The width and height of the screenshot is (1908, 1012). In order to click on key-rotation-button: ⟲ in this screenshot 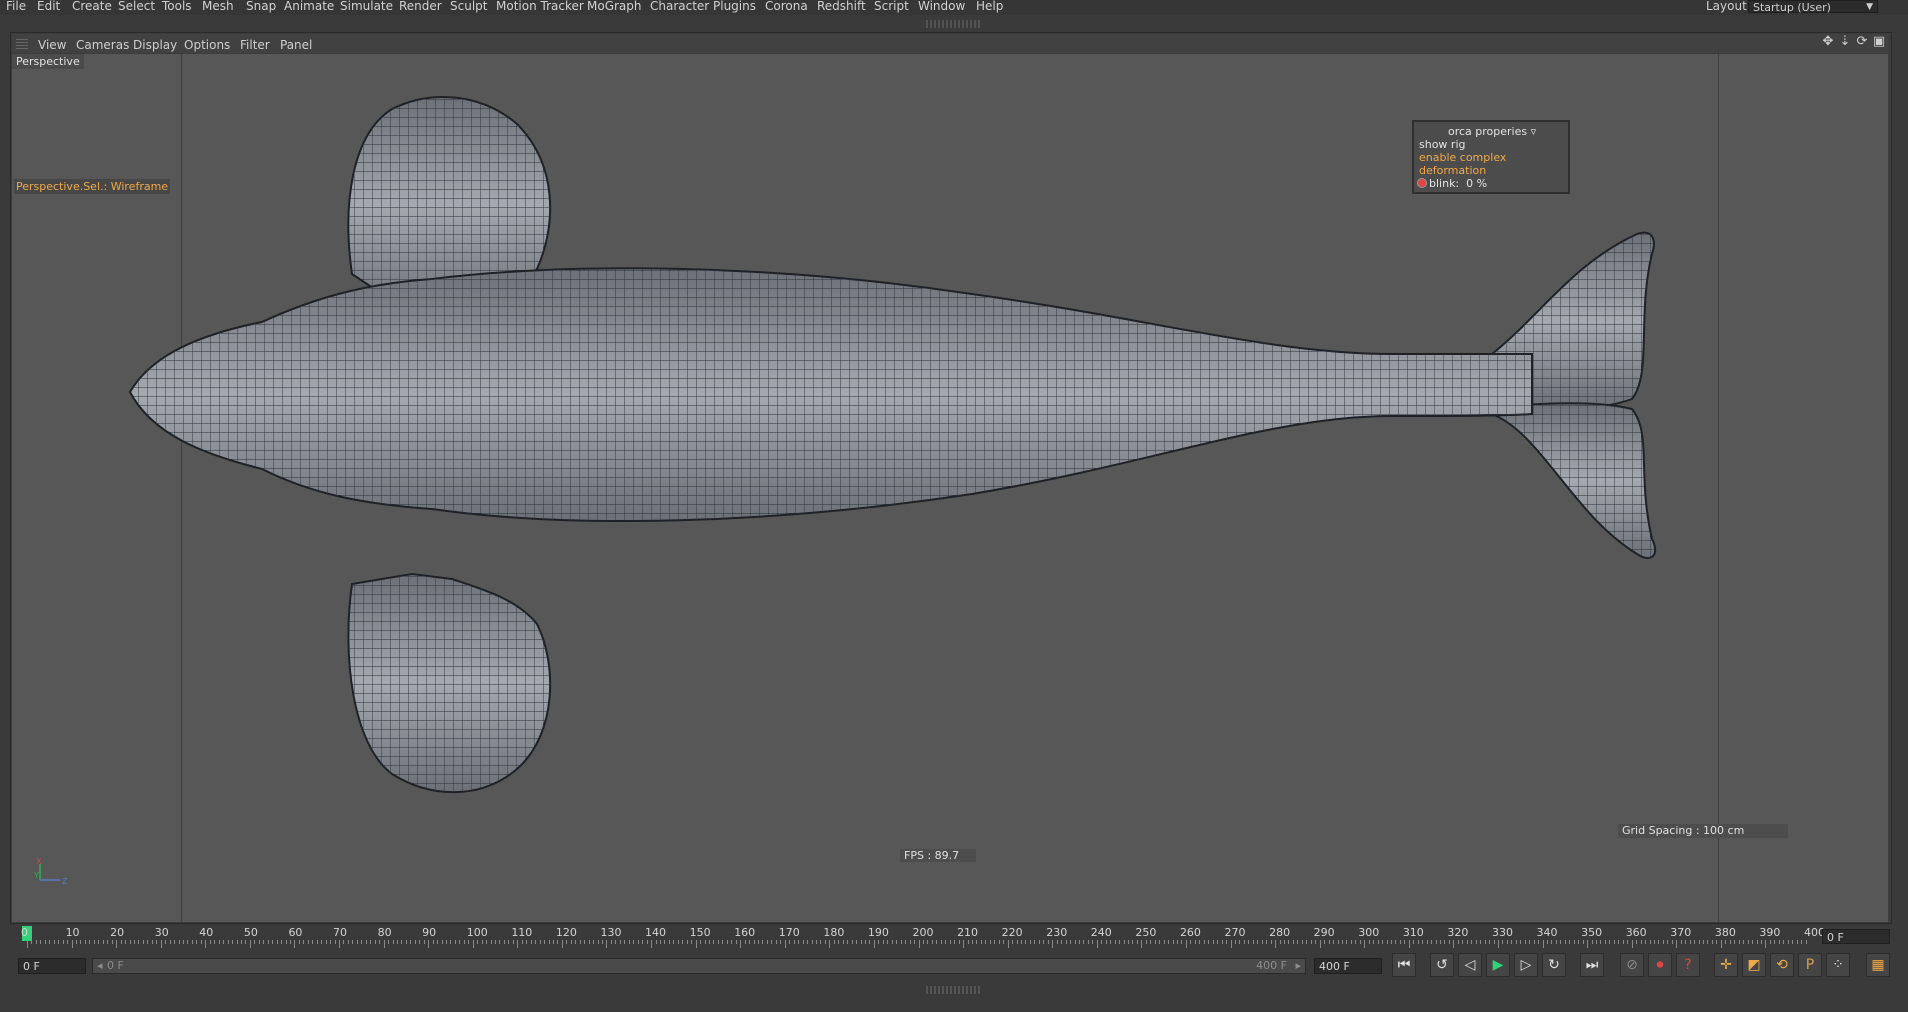, I will do `click(1782, 965)`.